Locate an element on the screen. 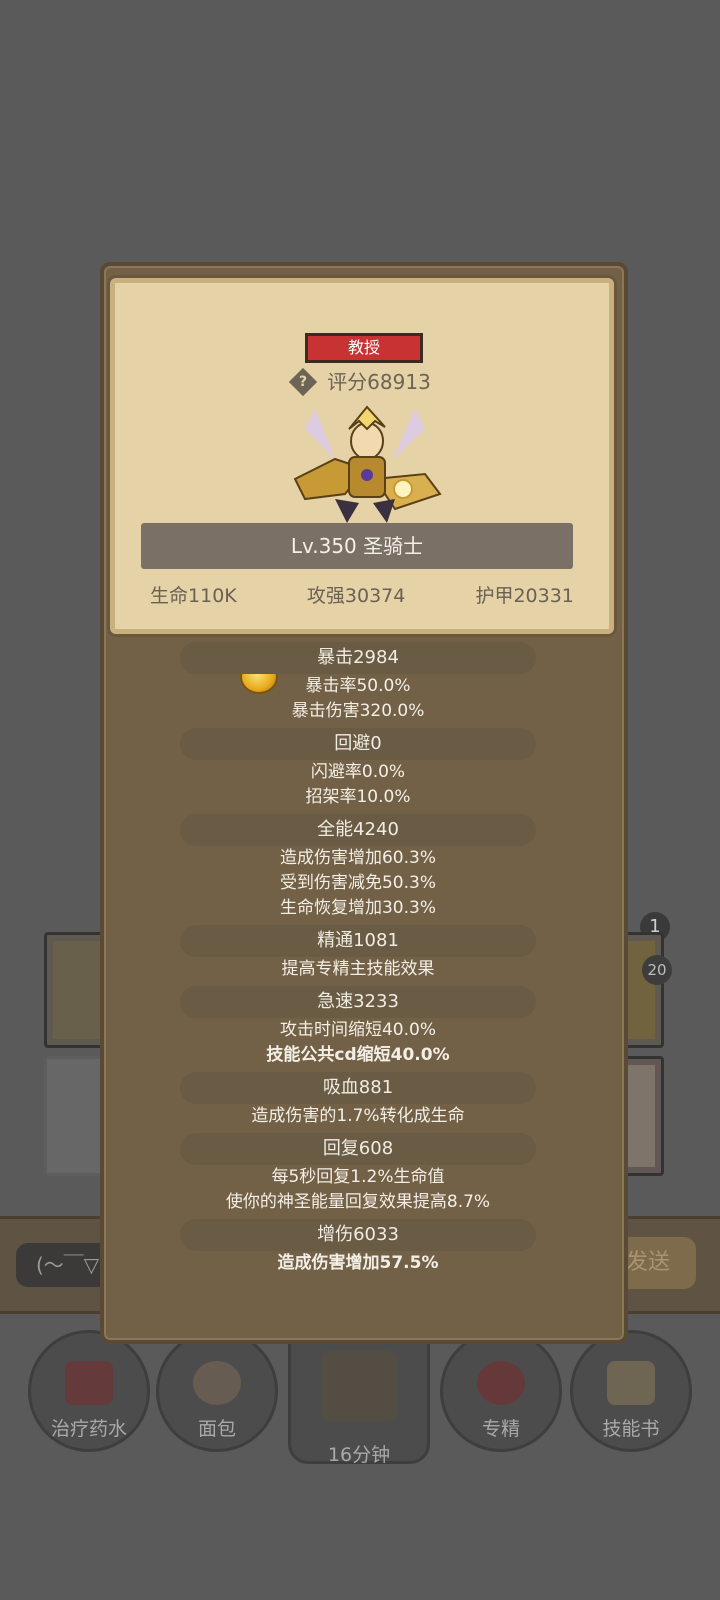 Image resolution: width=720 pixels, height=1600 pixels. specialization-icon is located at coordinates (501, 1383).